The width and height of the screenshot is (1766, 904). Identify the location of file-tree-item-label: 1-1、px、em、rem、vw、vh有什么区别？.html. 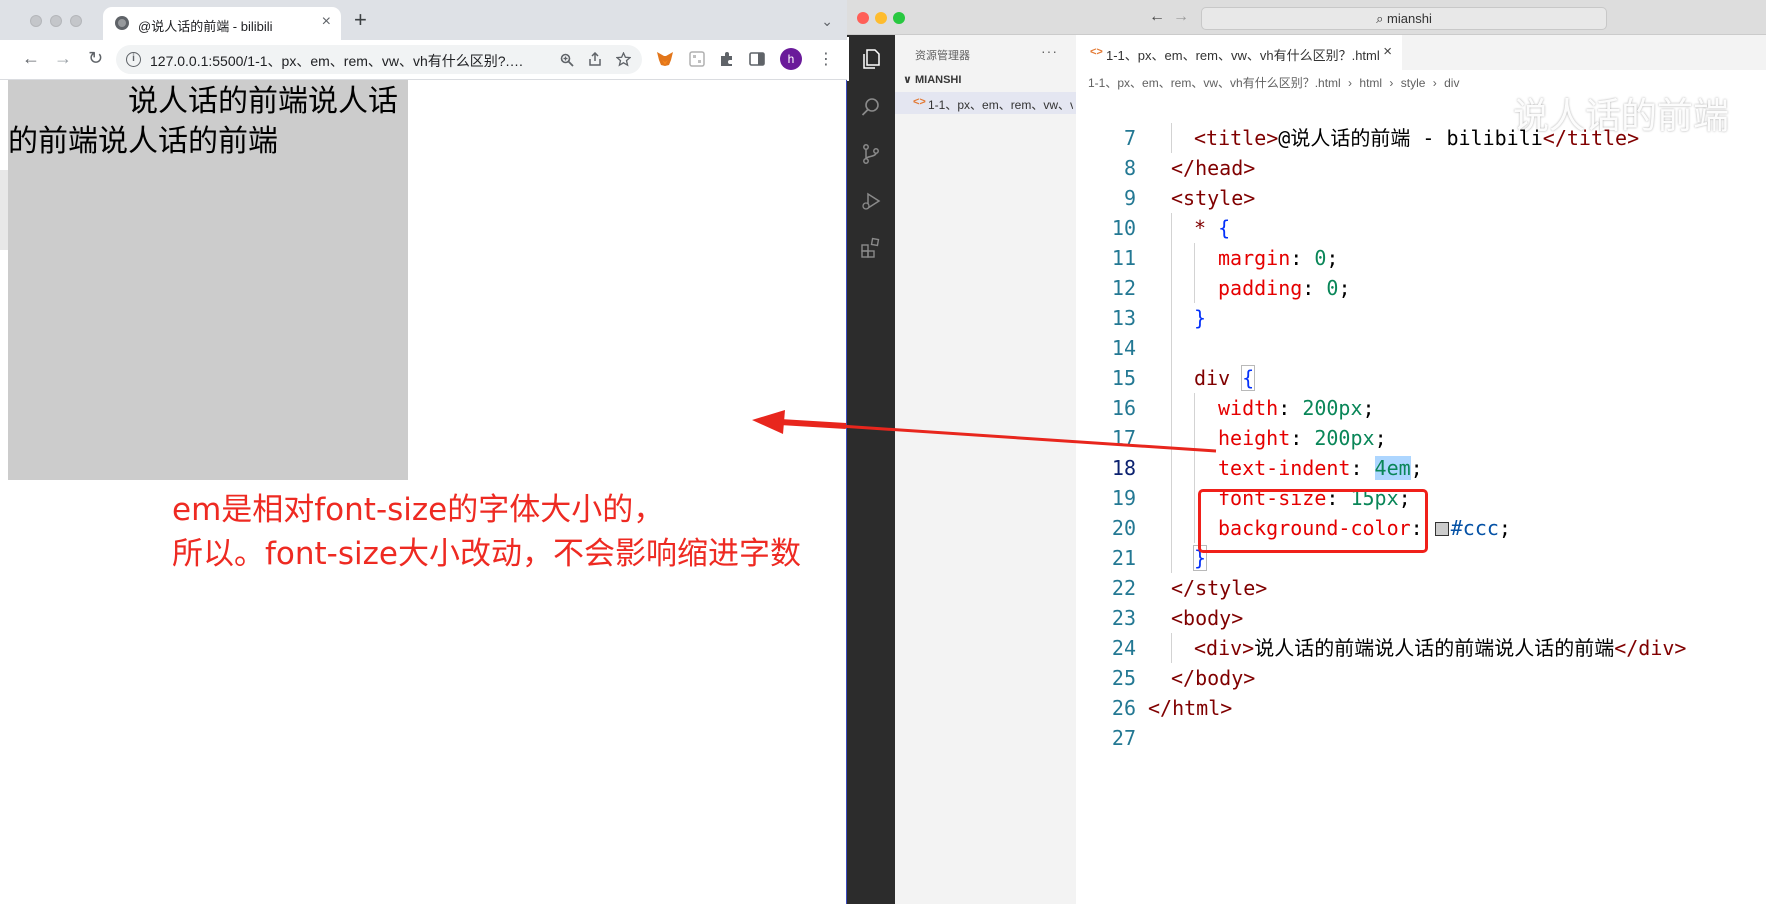
(1000, 105).